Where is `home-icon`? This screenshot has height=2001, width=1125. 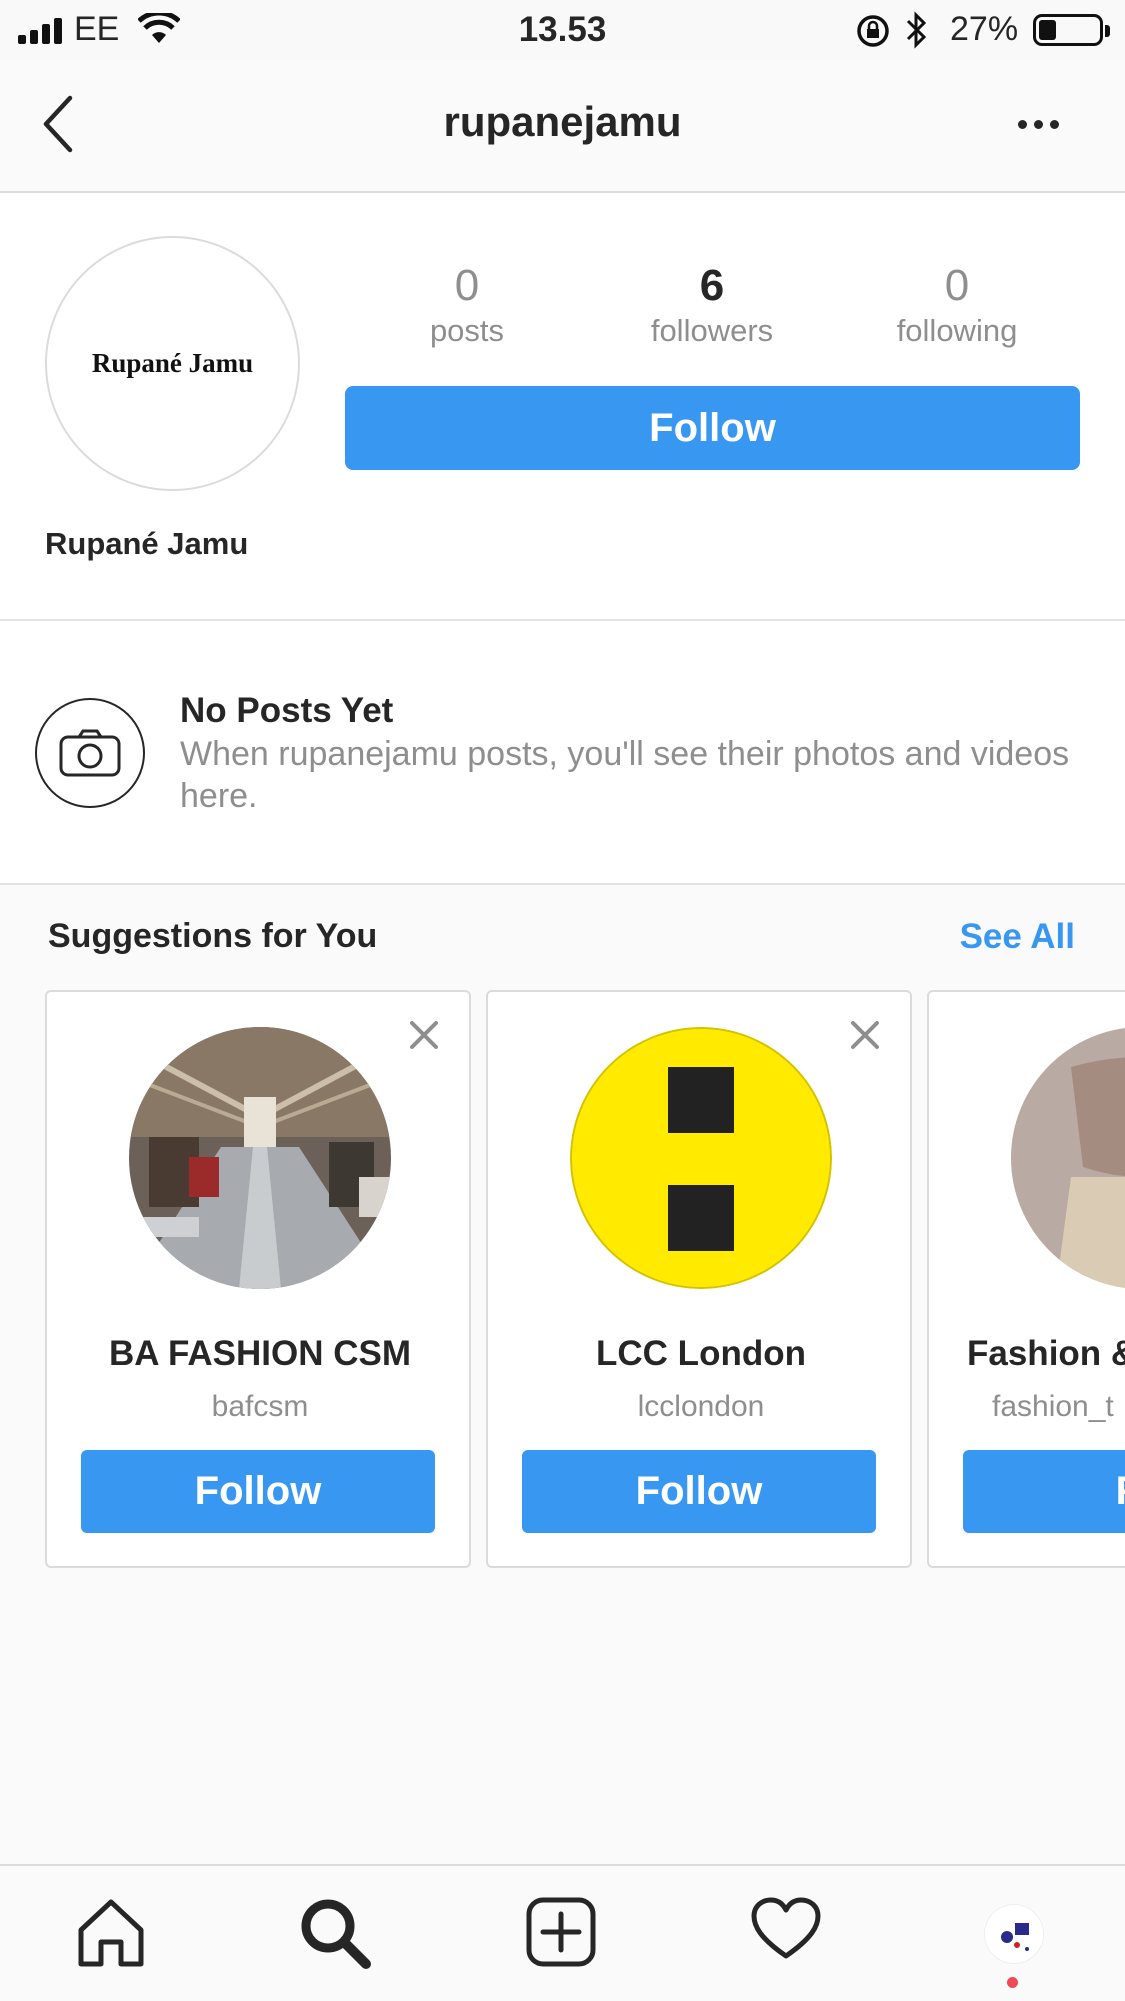
home-icon is located at coordinates (111, 1932).